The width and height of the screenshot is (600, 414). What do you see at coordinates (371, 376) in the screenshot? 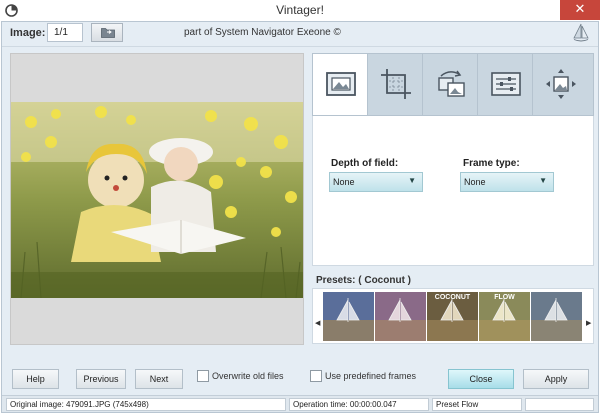
I see `predefined-frames-label: Use predefined frames` at bounding box center [371, 376].